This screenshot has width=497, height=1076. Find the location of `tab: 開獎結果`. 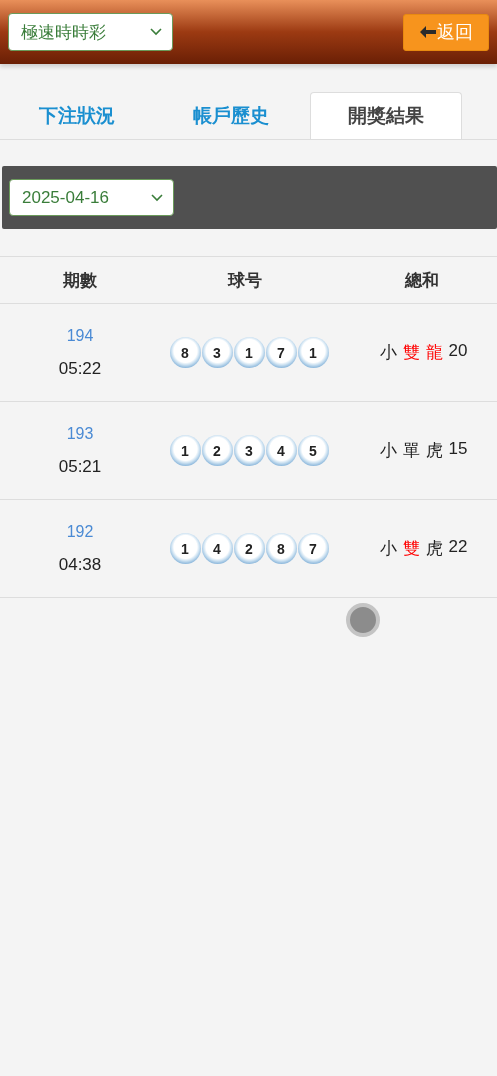

tab: 開獎結果 is located at coordinates (386, 115).